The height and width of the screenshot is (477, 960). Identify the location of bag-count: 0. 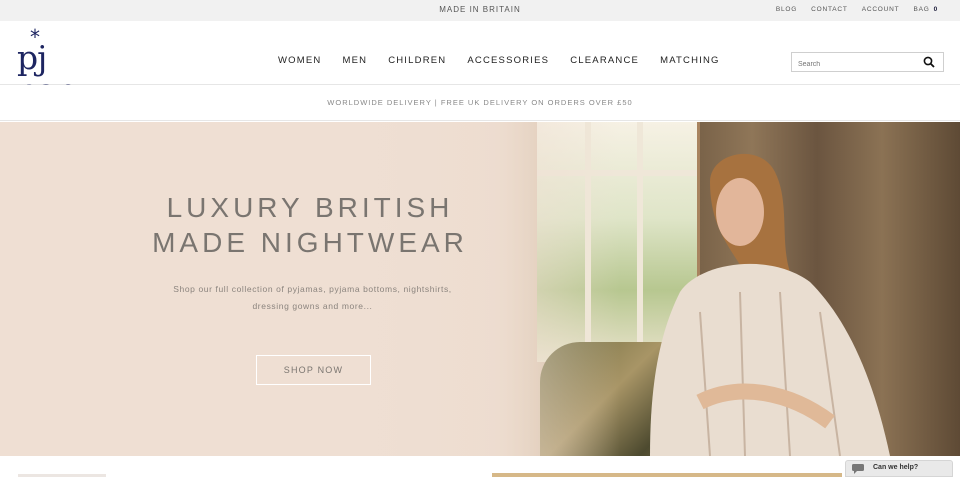
(935, 9).